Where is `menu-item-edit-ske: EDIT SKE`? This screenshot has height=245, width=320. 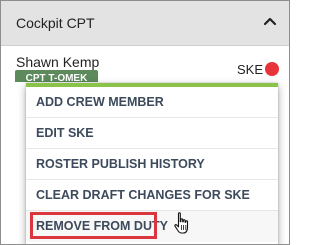
menu-item-edit-ske: EDIT SKE is located at coordinates (152, 133).